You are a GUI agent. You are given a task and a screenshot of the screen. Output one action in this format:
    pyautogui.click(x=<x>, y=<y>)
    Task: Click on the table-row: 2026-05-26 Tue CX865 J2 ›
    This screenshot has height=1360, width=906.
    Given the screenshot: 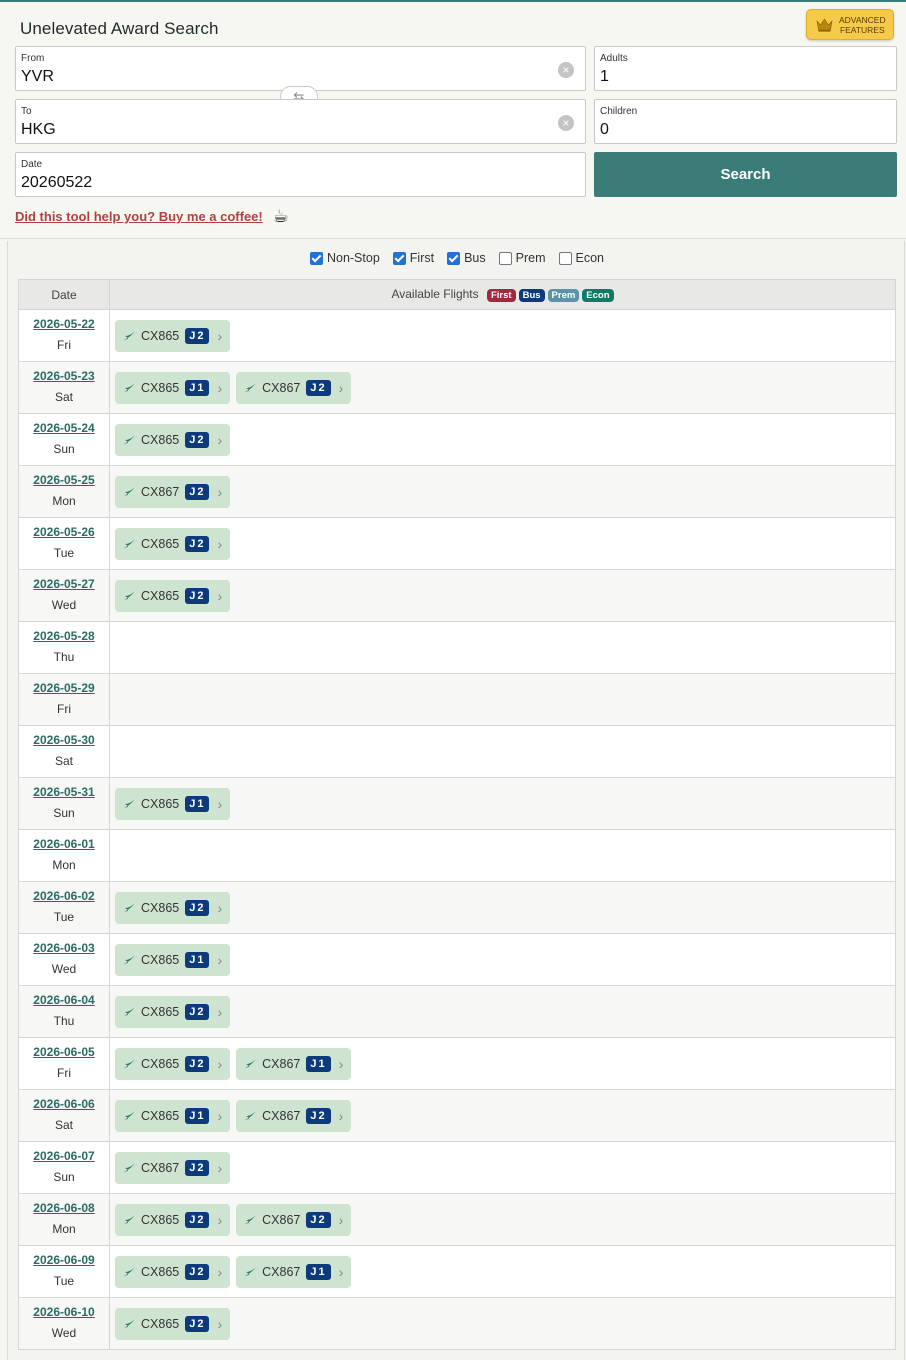 What is the action you would take?
    pyautogui.click(x=457, y=543)
    